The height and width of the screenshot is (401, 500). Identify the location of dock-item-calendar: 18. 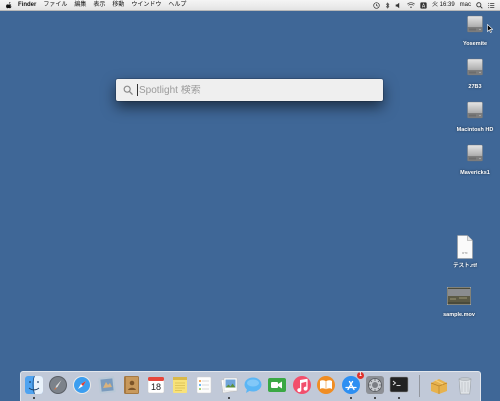
(156, 386).